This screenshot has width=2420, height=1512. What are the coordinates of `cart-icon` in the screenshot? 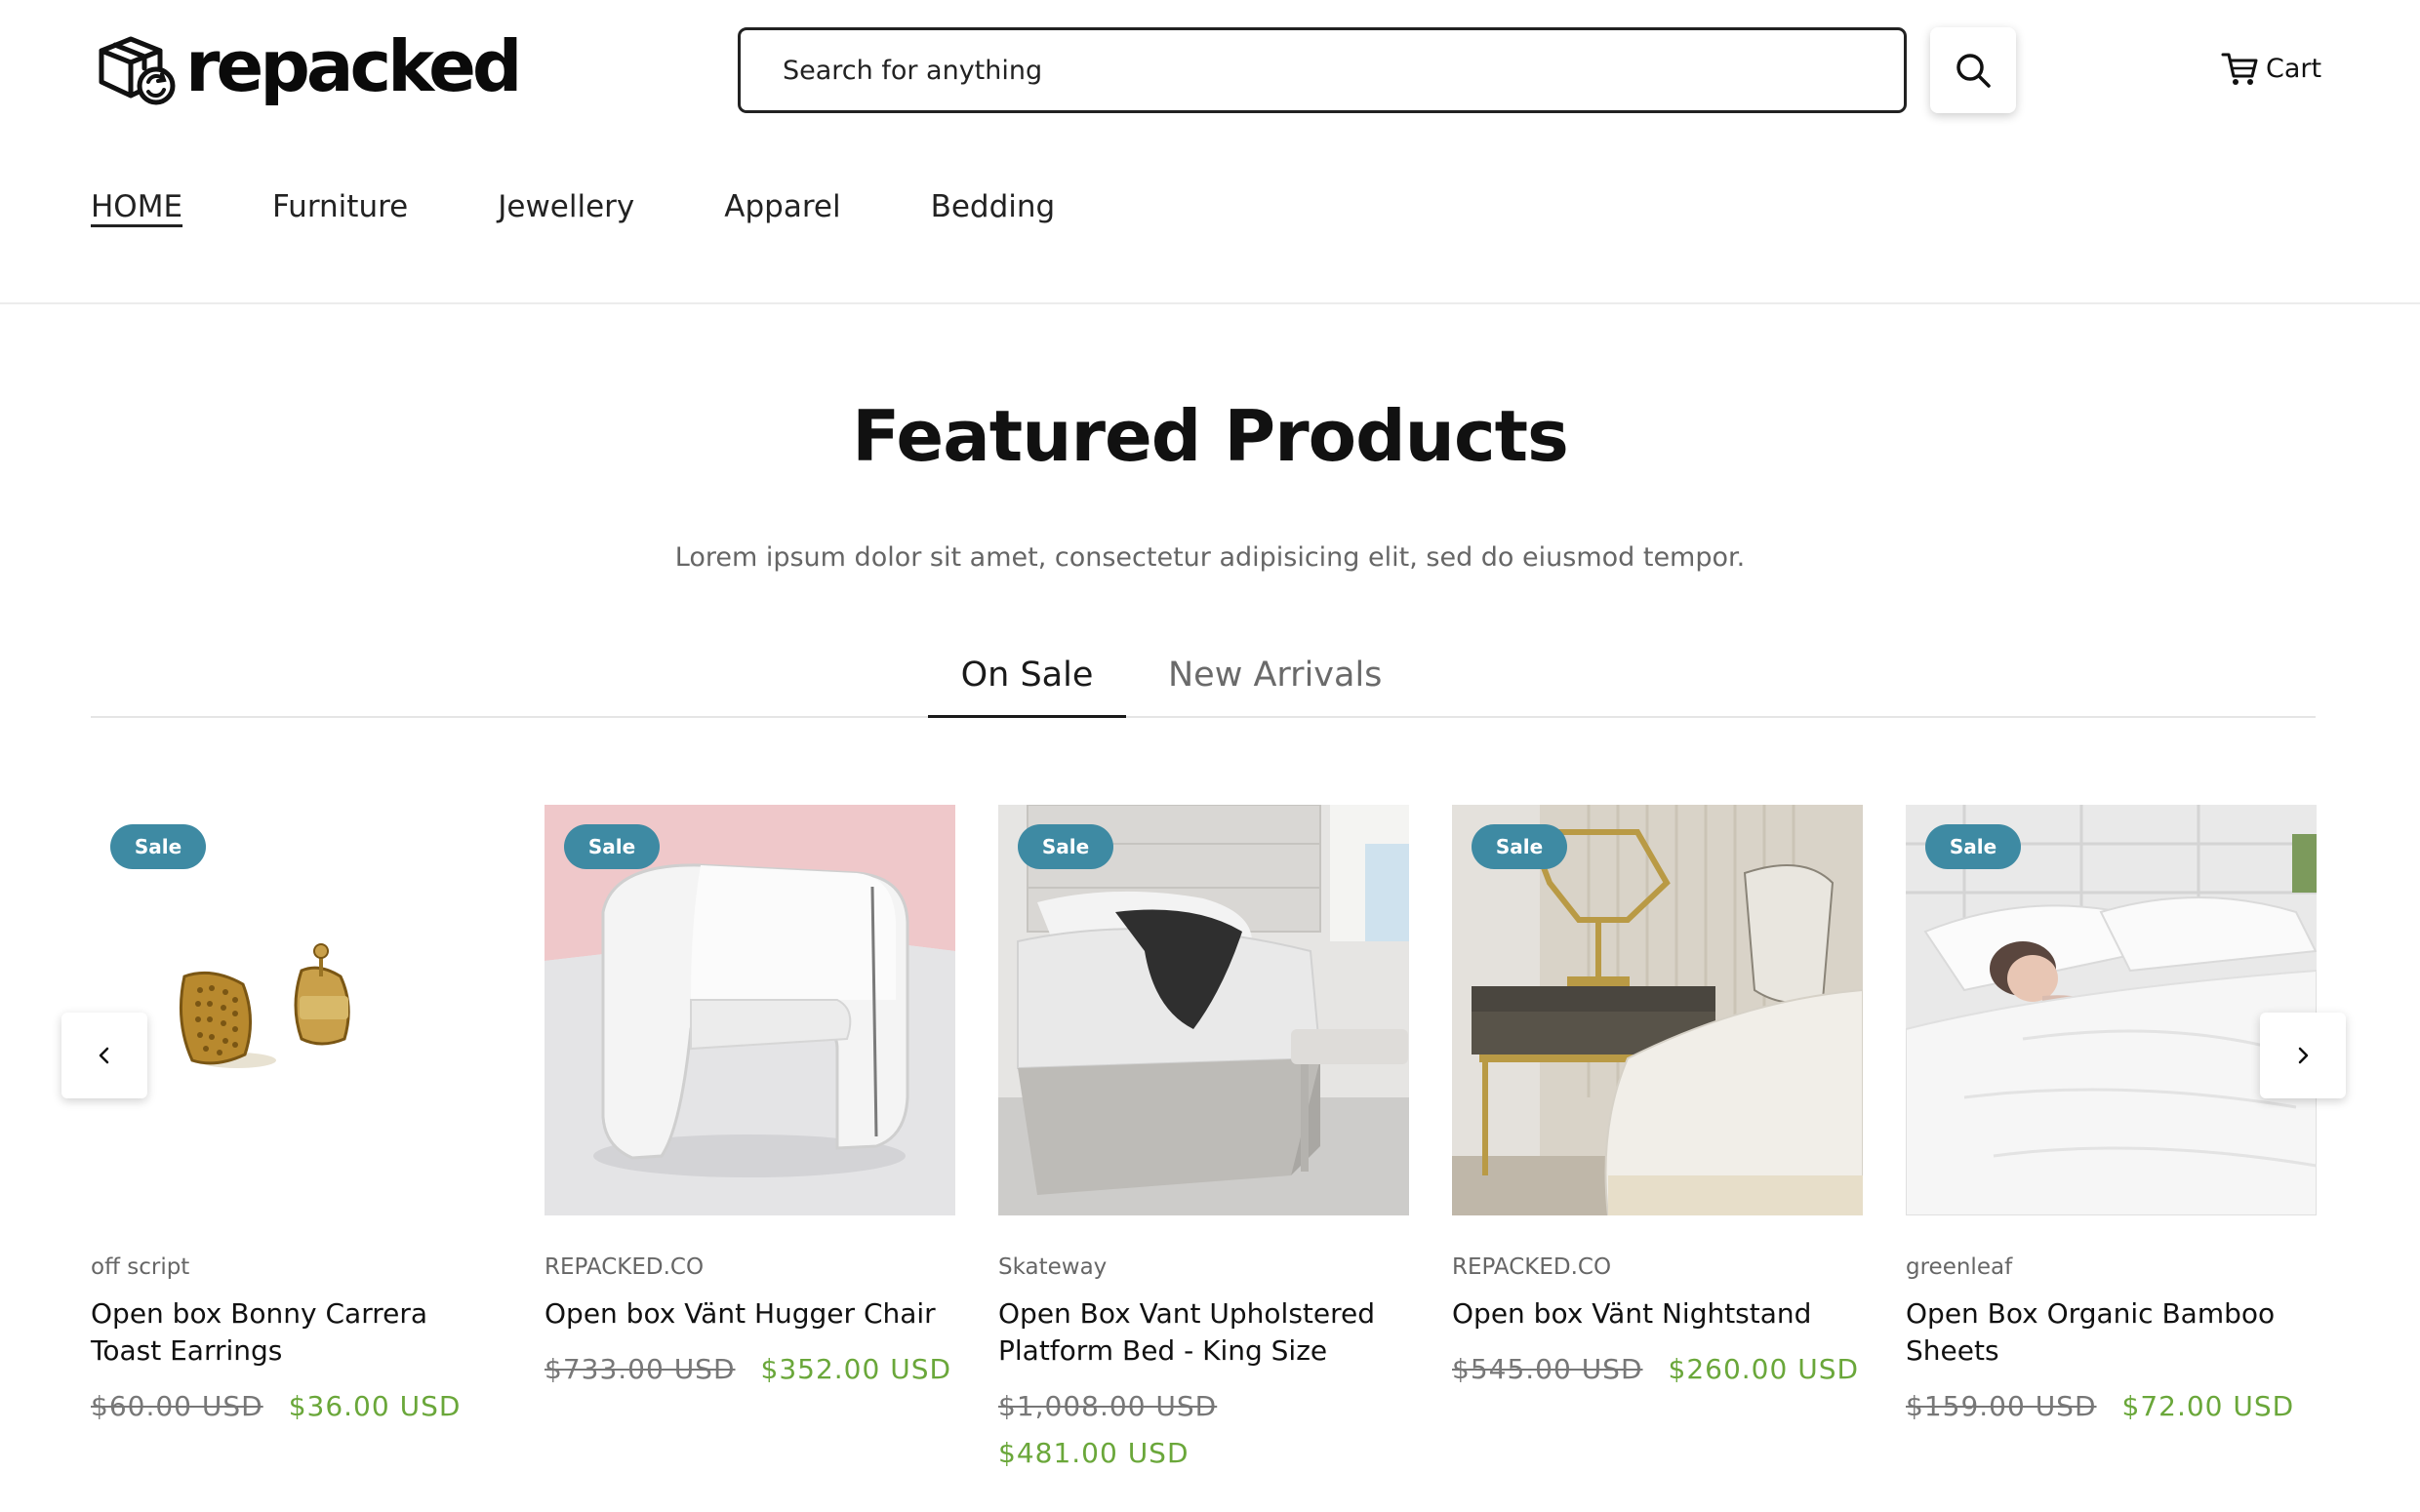 It's located at (2239, 69).